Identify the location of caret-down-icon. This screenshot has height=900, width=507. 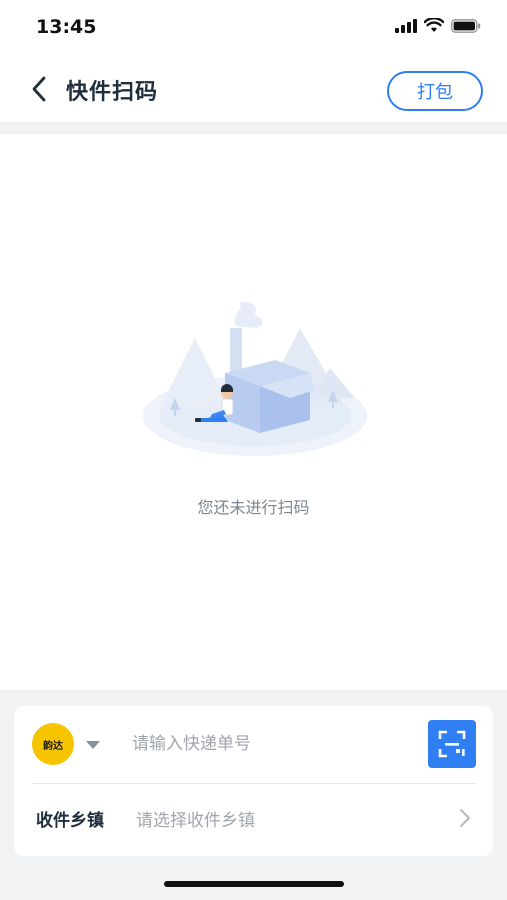
(93, 745).